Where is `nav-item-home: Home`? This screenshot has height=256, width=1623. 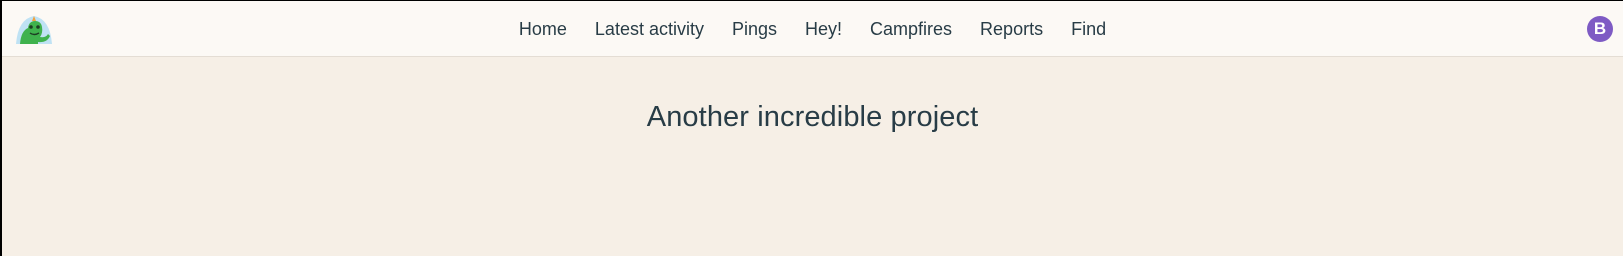
nav-item-home: Home is located at coordinates (543, 29).